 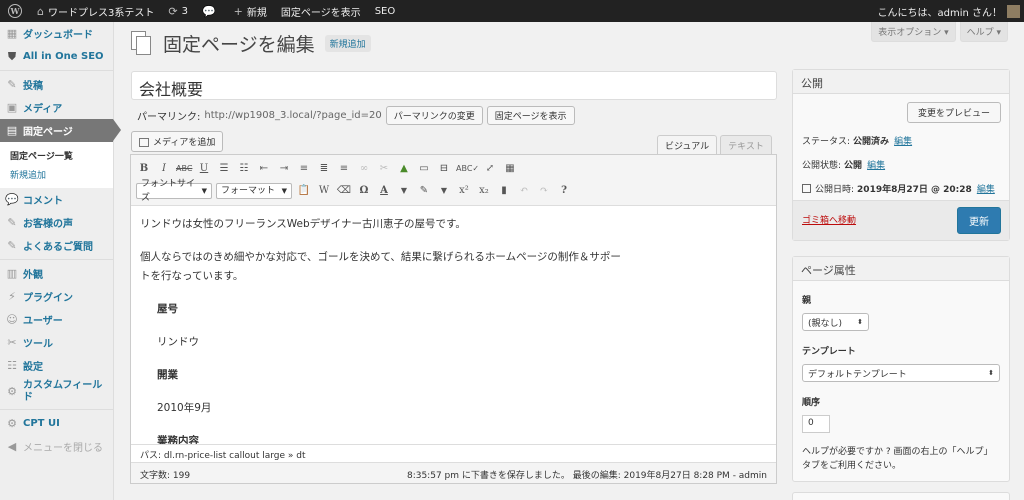 I want to click on insert-image-icon: ▲, so click(x=404, y=169).